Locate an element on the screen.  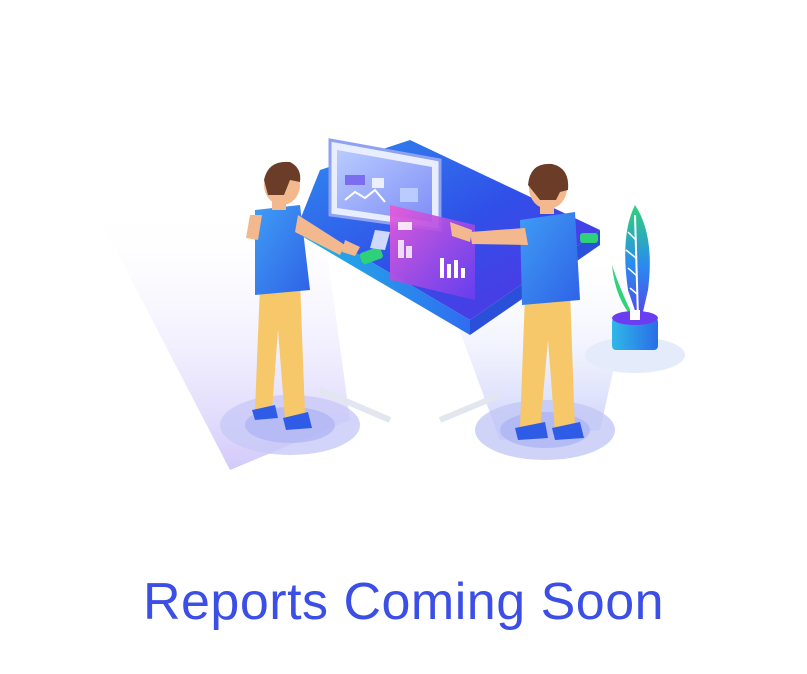
coming-soon-title: Reports Coming Soon is located at coordinates (403, 602).